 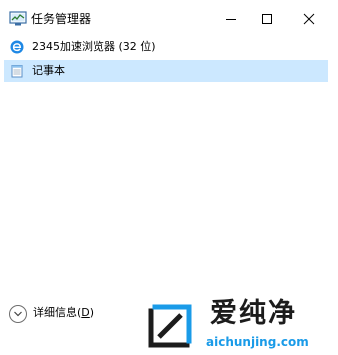 I want to click on chevron-down-icon, so click(x=18, y=314).